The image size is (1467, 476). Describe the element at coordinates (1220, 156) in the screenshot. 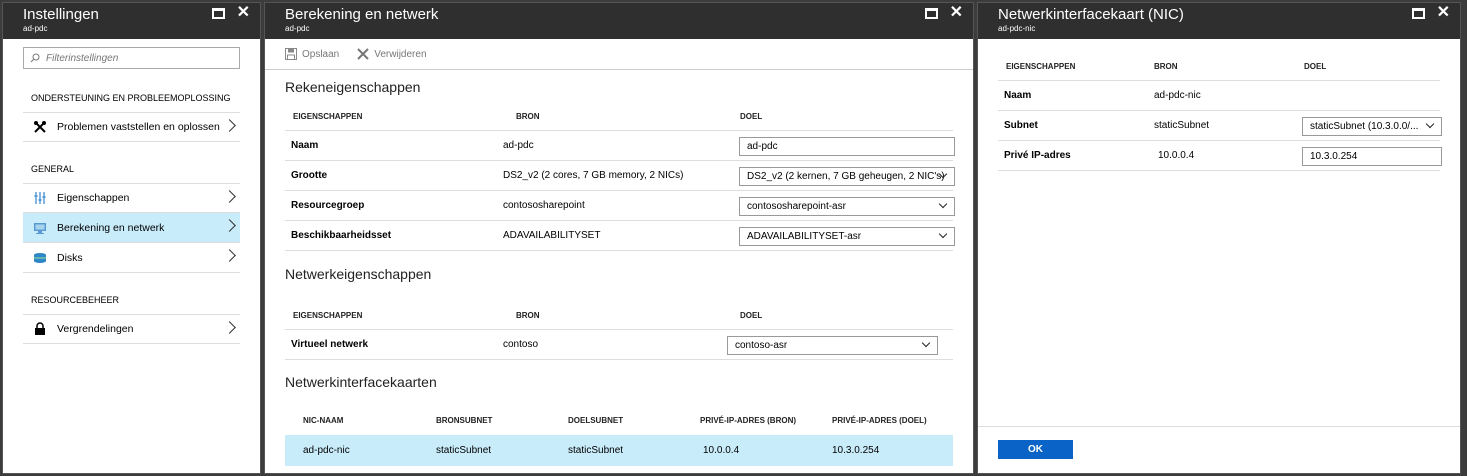

I see `table-row: Privé IP-adres 10.0.0.4 10.3.0.254` at that location.